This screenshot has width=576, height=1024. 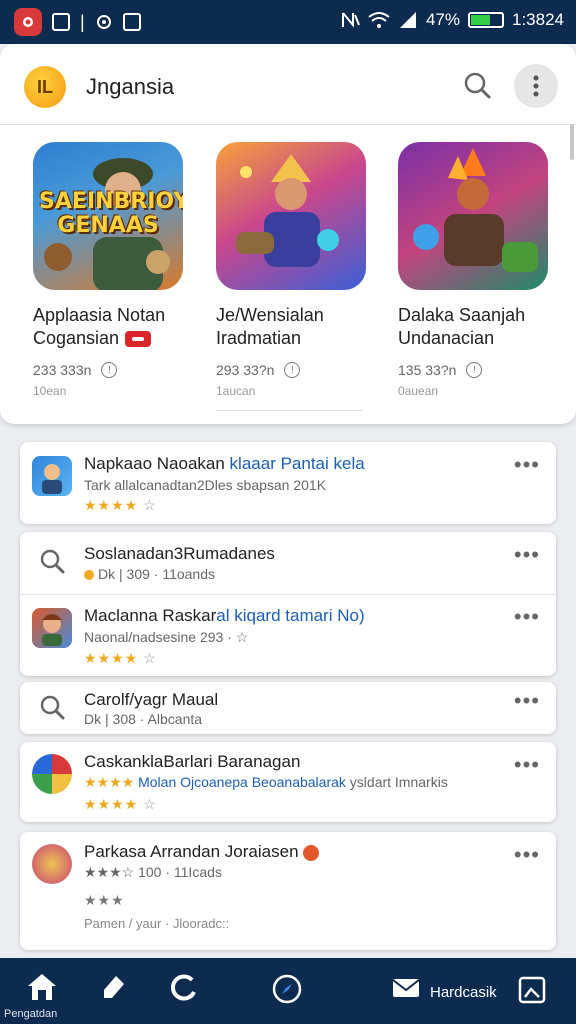 What do you see at coordinates (114, 987) in the screenshot?
I see `tools-icon` at bounding box center [114, 987].